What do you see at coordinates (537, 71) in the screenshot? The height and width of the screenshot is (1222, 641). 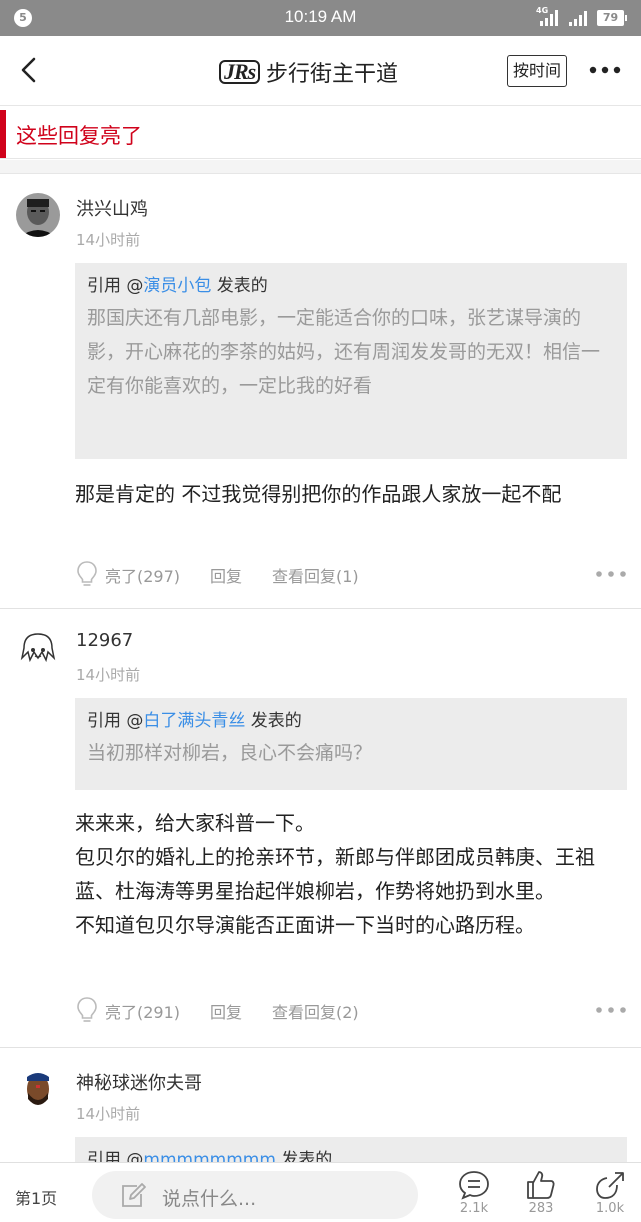 I see `sort-by-time-button: 按时间` at bounding box center [537, 71].